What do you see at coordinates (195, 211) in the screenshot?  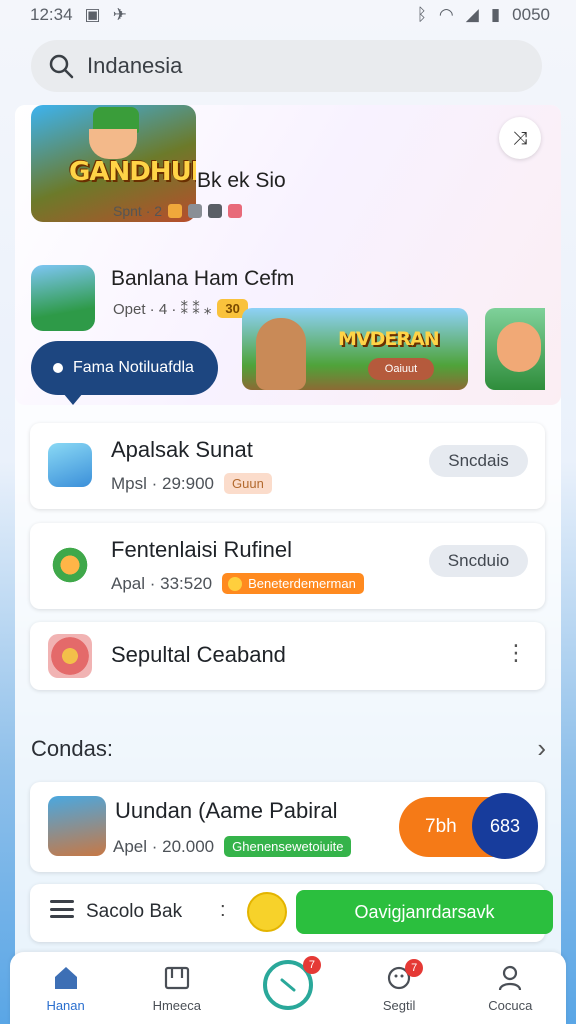 I see `gear-icon` at bounding box center [195, 211].